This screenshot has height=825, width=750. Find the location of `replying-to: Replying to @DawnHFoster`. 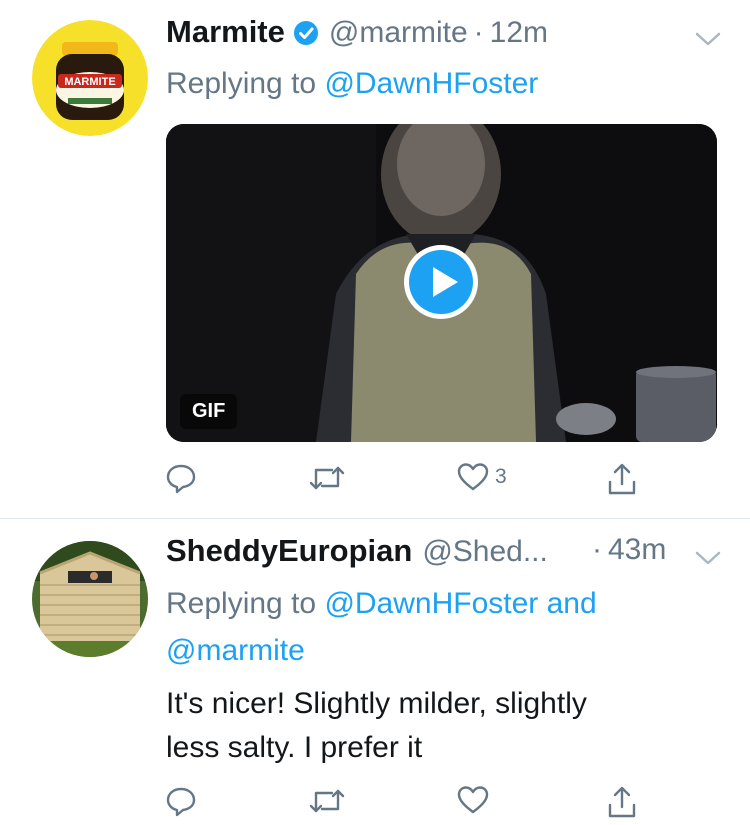

replying-to: Replying to @DawnHFoster is located at coordinates (352, 83).